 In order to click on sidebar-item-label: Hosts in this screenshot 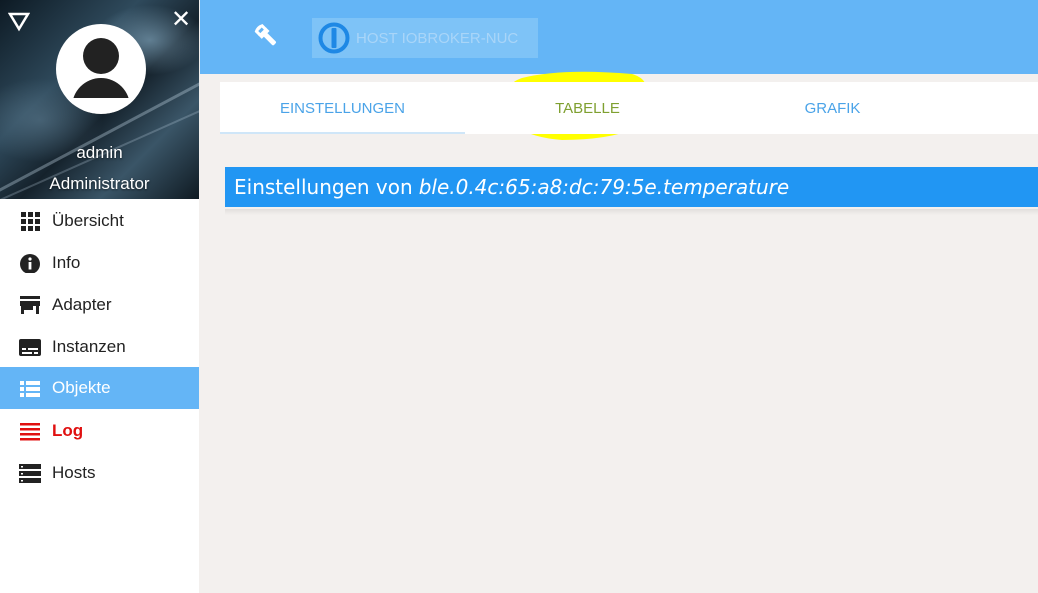, I will do `click(74, 472)`.